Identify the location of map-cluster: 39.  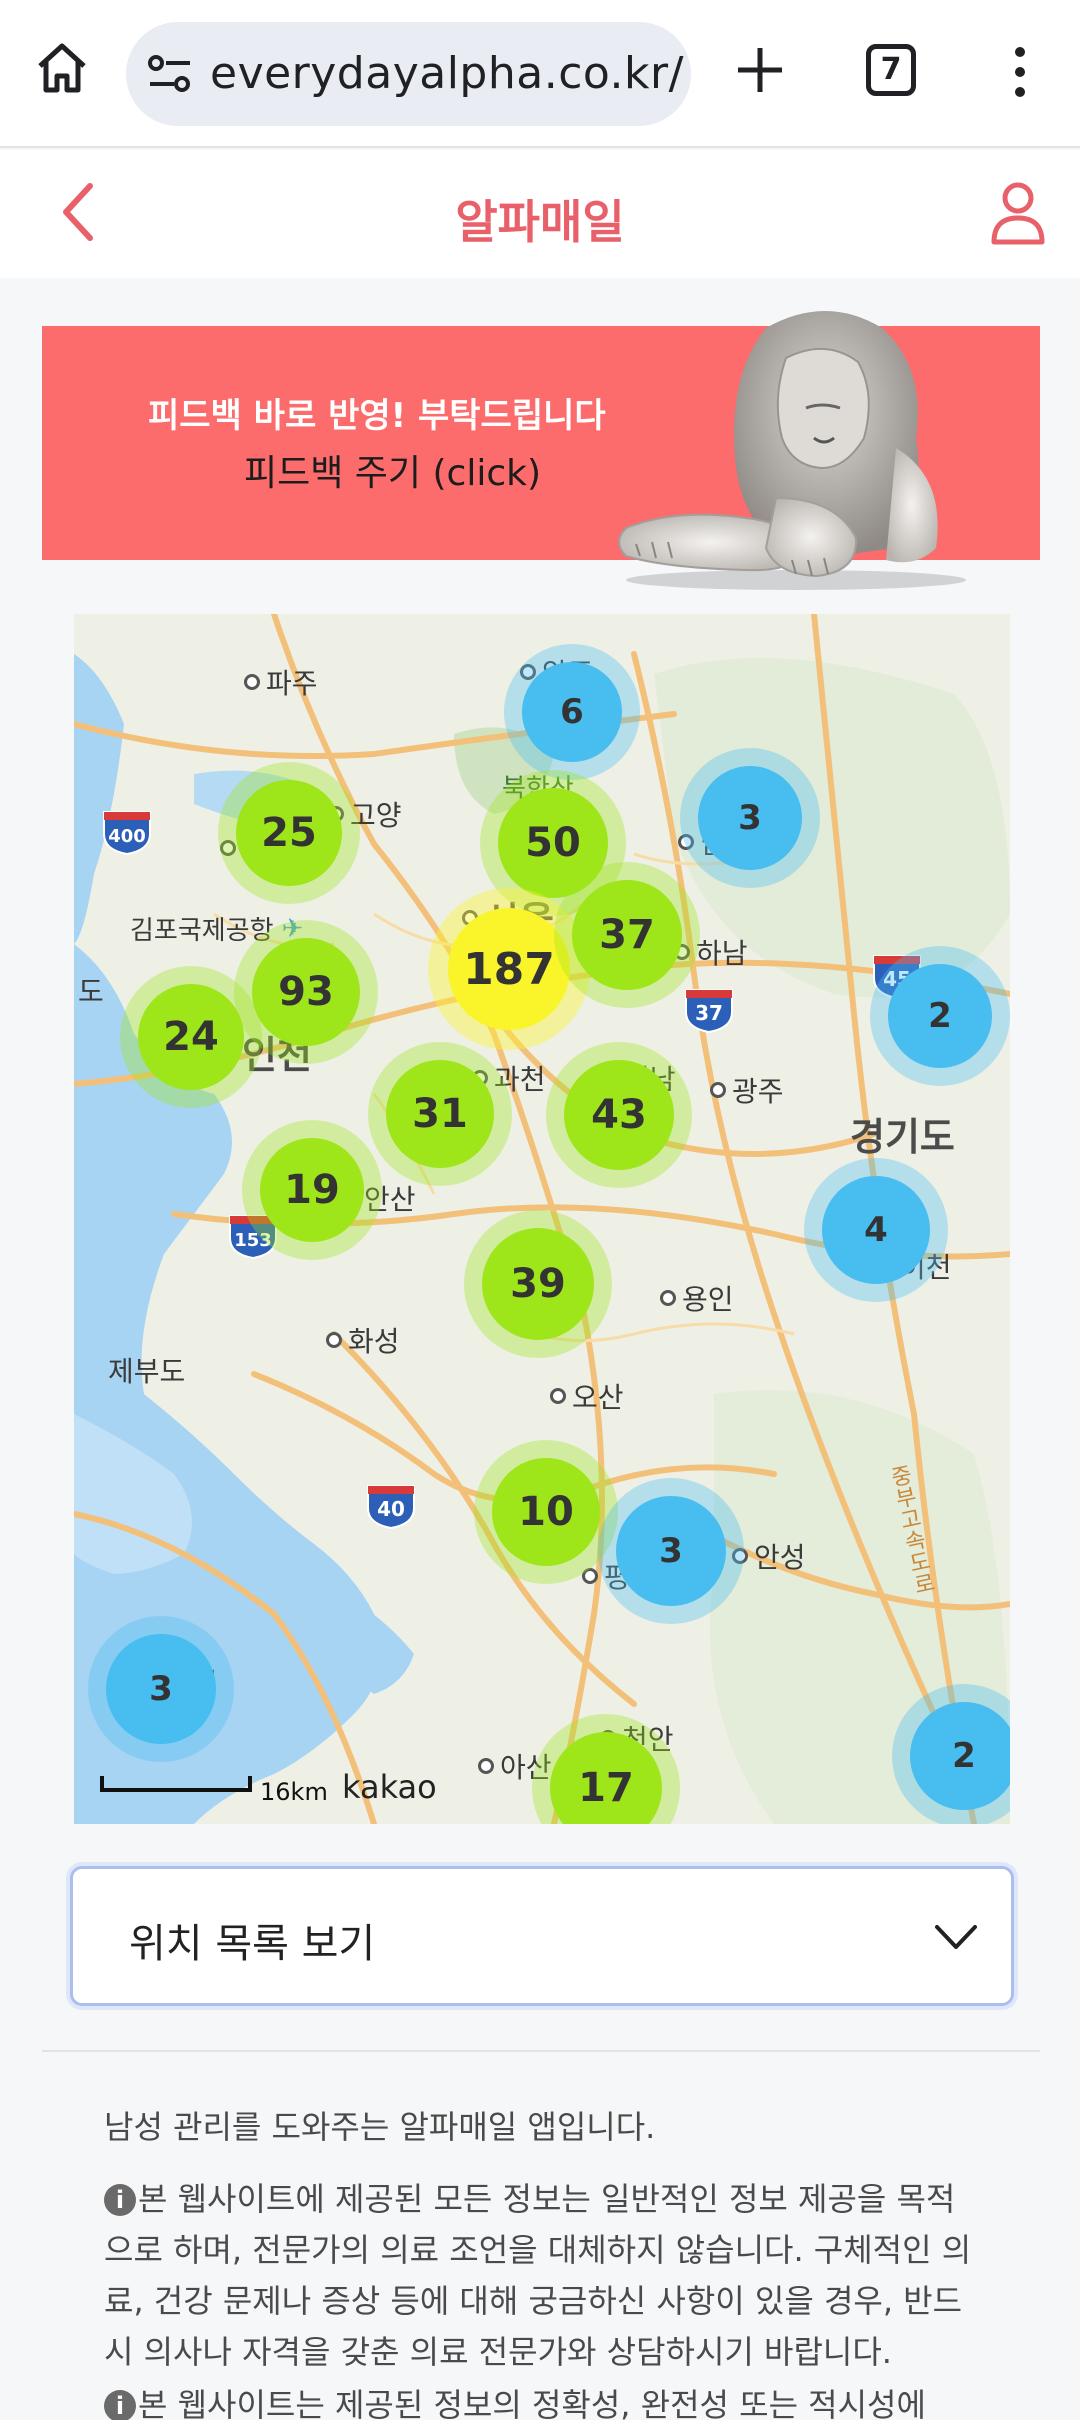
(538, 1284).